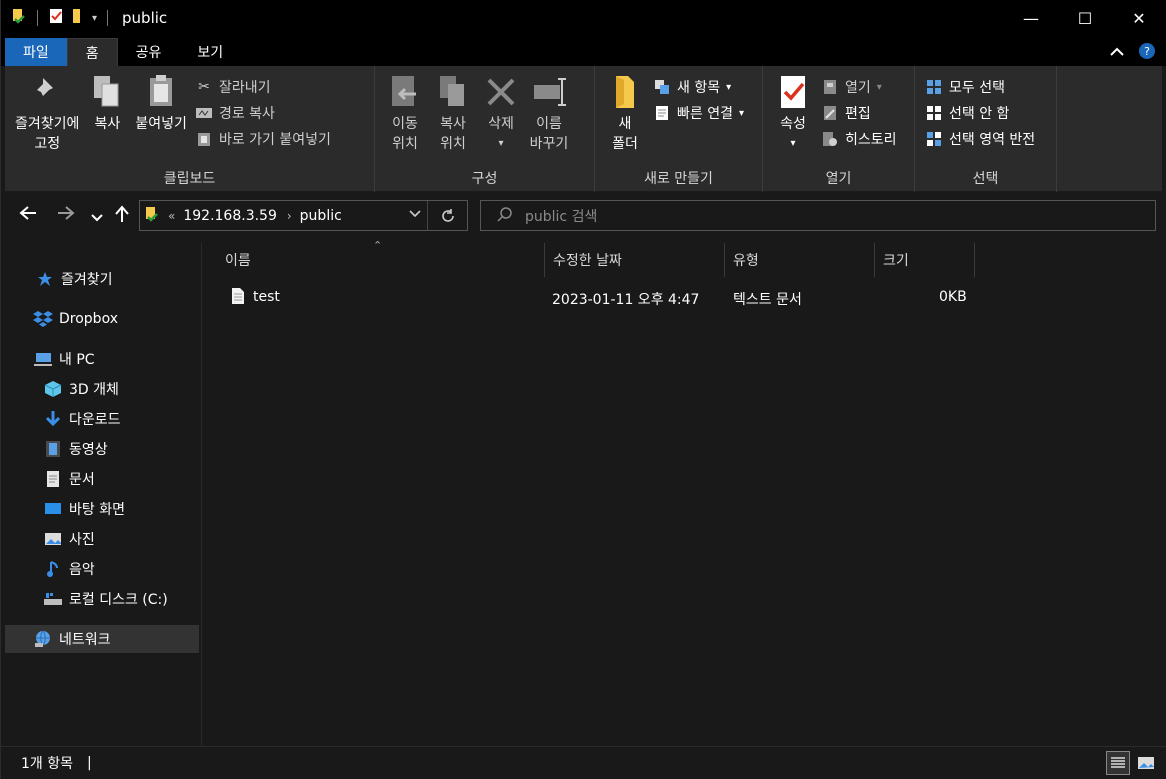  Describe the element at coordinates (102, 449) in the screenshot. I see `sidebar-item-videos: 동영상` at that location.